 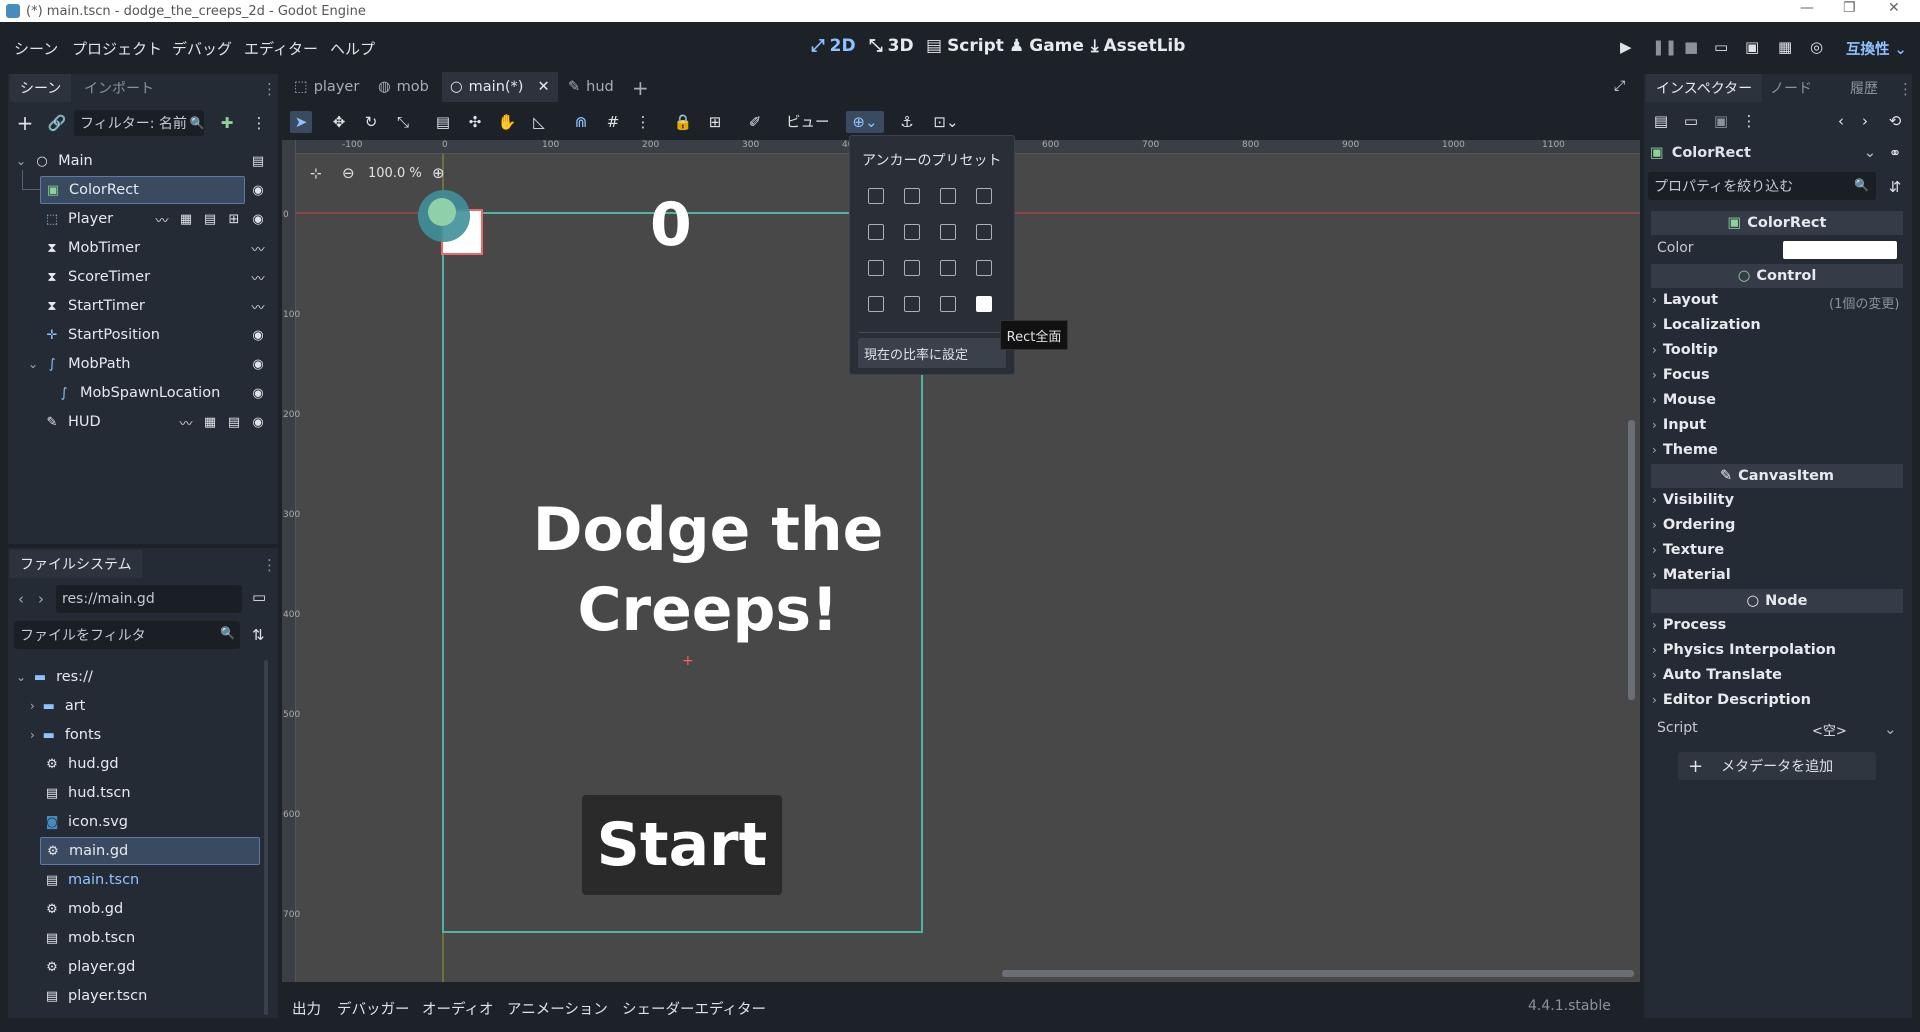 What do you see at coordinates (89, 938) in the screenshot?
I see `fs-item-mob-tscn: ▤ mob.tscn` at bounding box center [89, 938].